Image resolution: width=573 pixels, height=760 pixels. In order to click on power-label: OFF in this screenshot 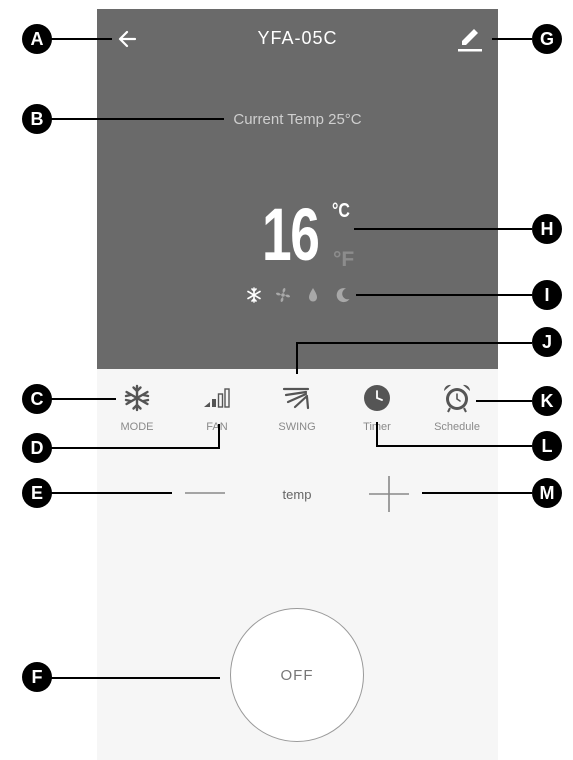, I will do `click(297, 675)`.